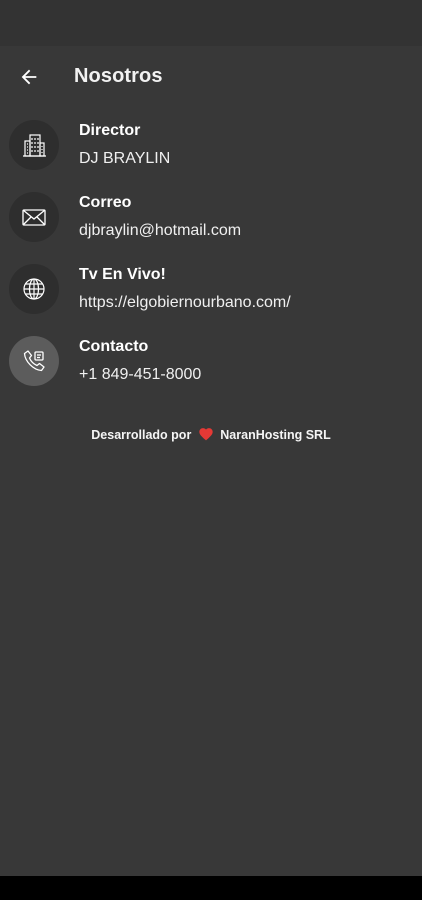  I want to click on info-value: DJ BRAYLIN, so click(125, 158).